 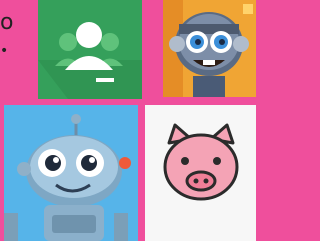 I want to click on robot-avatar-icon, so click(x=209, y=48).